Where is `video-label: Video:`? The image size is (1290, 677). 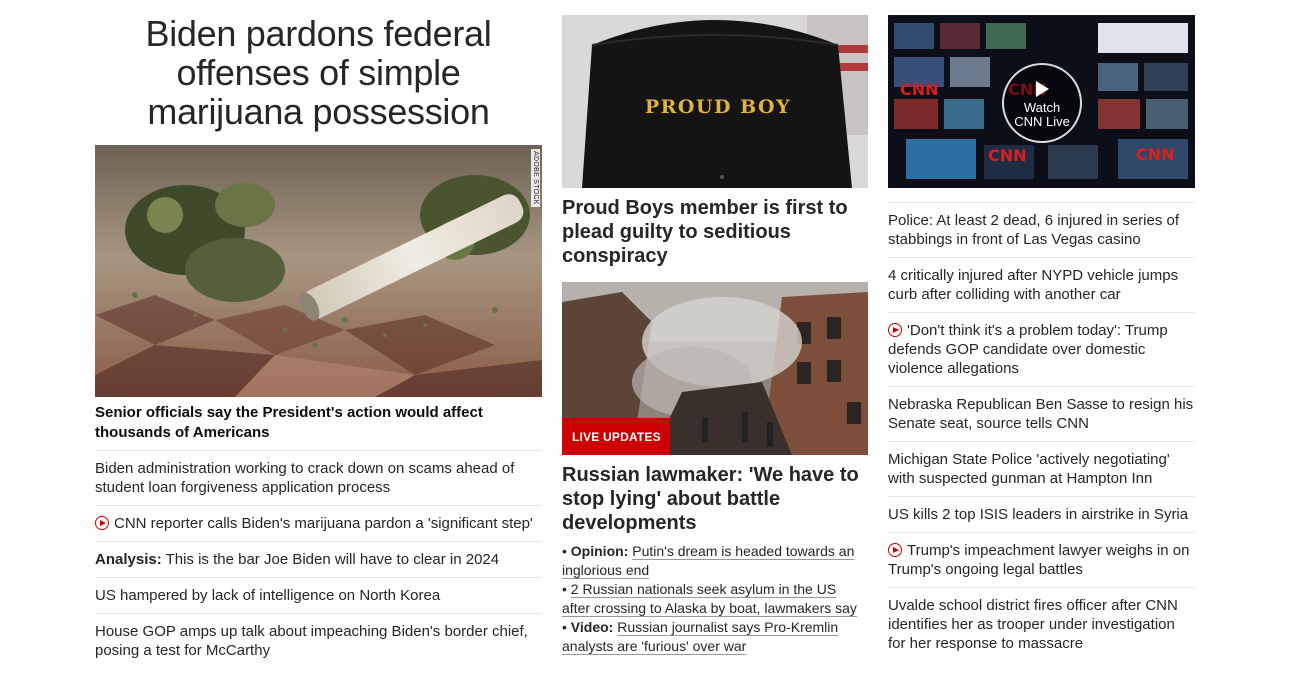
video-label: Video: is located at coordinates (592, 627).